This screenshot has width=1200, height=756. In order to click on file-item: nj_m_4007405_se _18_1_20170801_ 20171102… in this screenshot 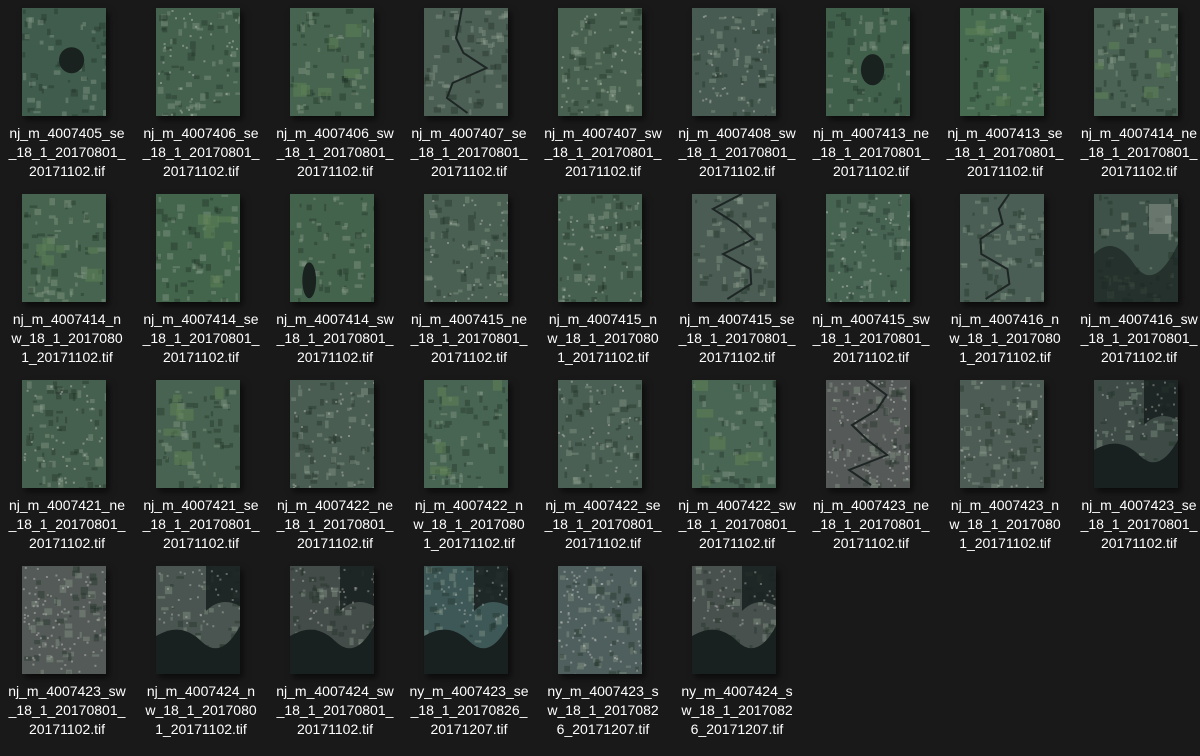, I will do `click(67, 93)`.